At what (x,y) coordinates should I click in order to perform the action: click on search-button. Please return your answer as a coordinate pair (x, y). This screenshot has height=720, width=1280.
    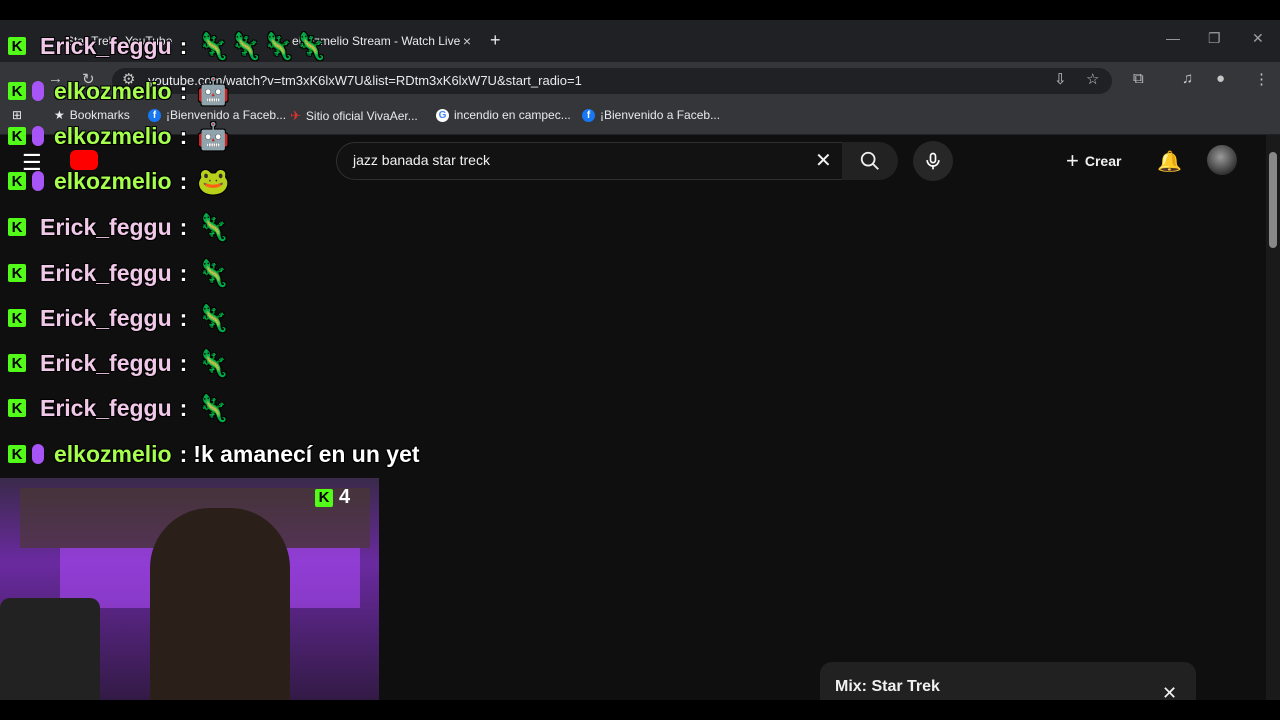
    Looking at the image, I should click on (870, 161).